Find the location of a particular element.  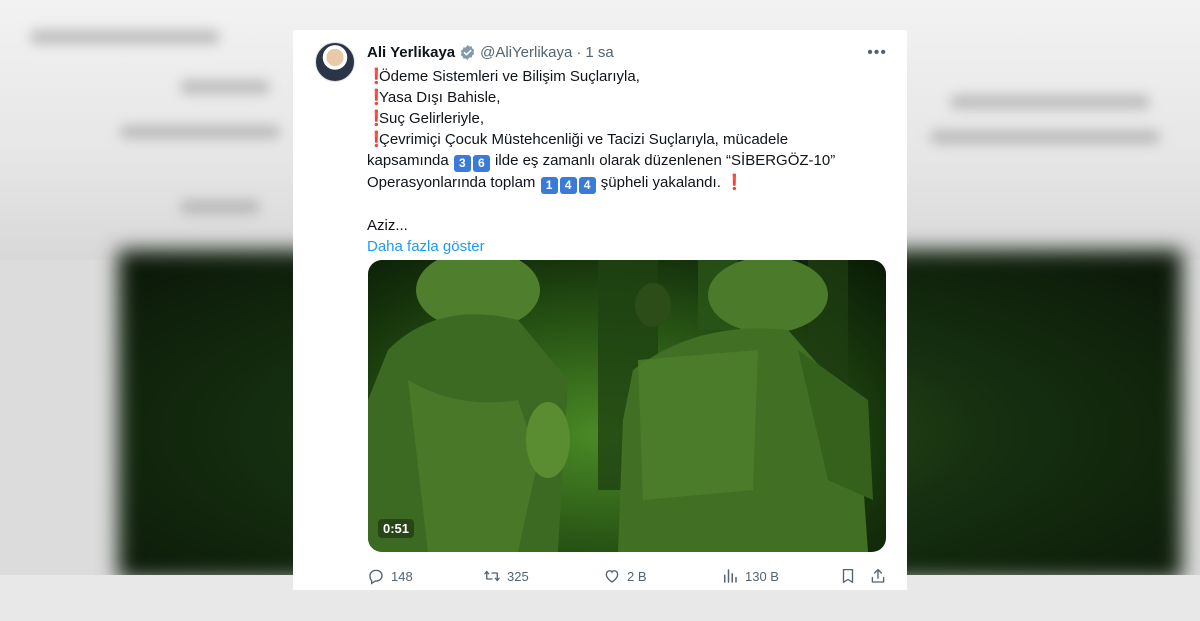

show-more-link: Daha fazla göster is located at coordinates (622, 246).